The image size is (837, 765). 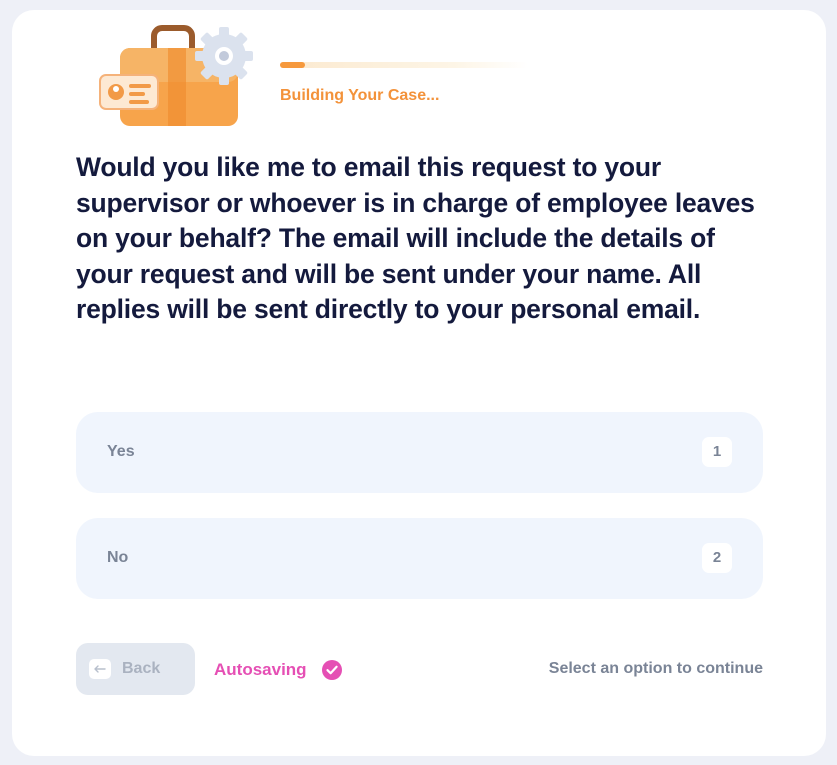 What do you see at coordinates (332, 670) in the screenshot?
I see `check-circle-icon` at bounding box center [332, 670].